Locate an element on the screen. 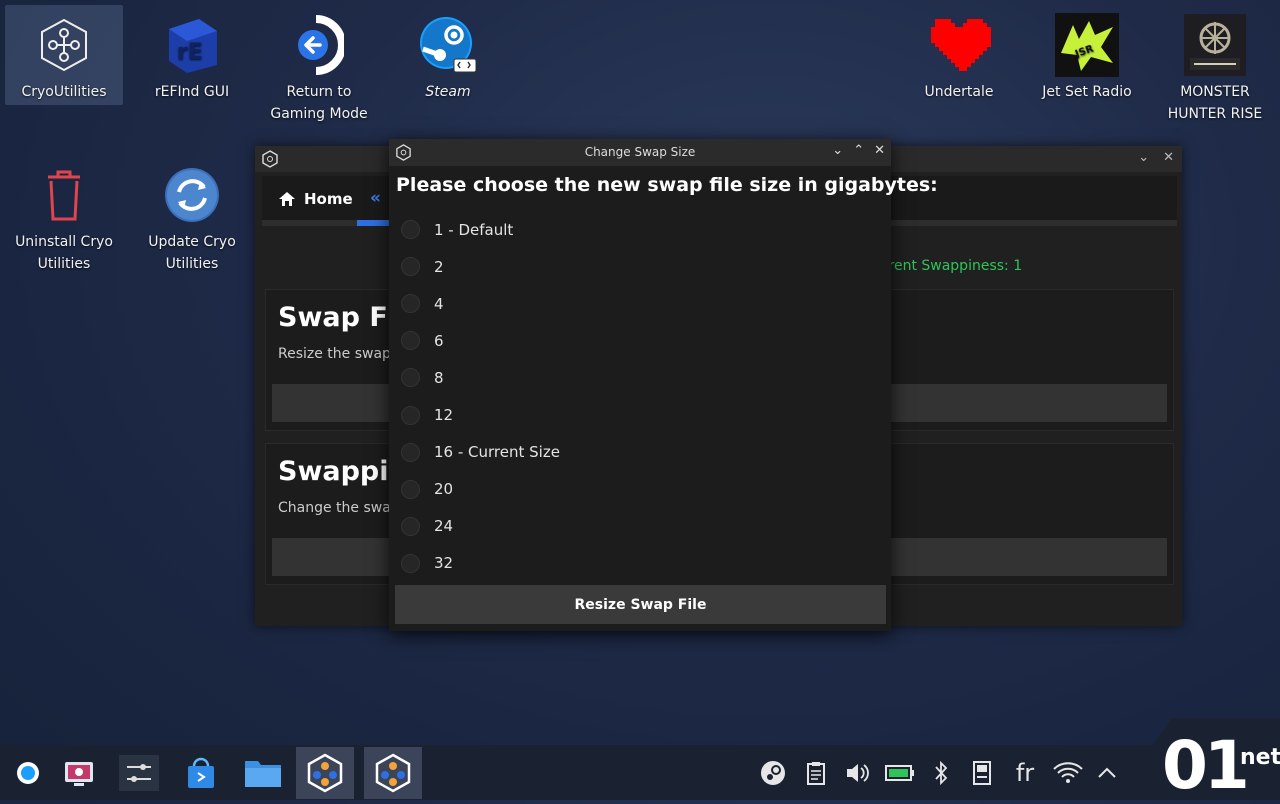  desktop-icon-steam: Steam is located at coordinates (448, 54).